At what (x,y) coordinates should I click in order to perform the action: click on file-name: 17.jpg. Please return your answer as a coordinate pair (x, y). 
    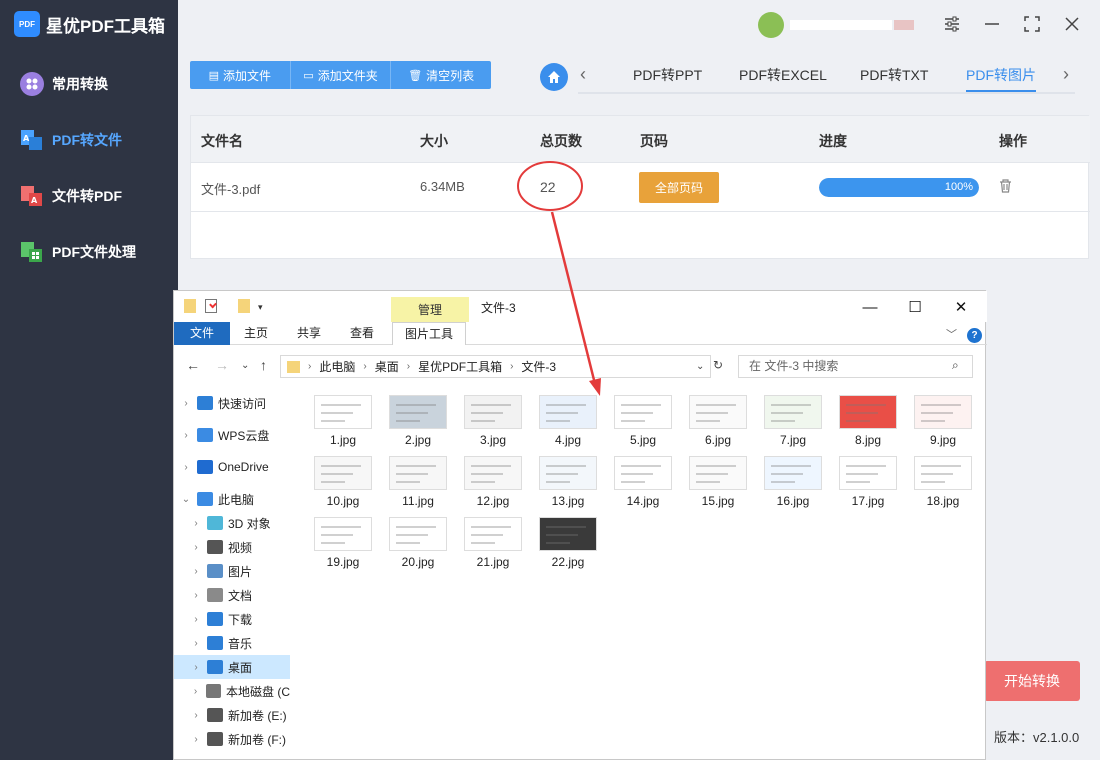
    Looking at the image, I should click on (868, 501).